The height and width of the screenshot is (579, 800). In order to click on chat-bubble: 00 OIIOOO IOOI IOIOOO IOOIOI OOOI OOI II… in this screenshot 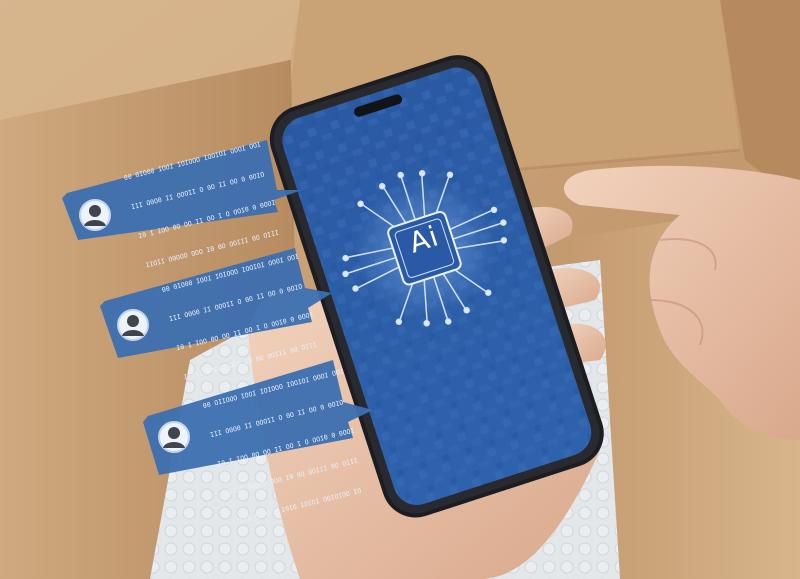, I will do `click(263, 443)`.